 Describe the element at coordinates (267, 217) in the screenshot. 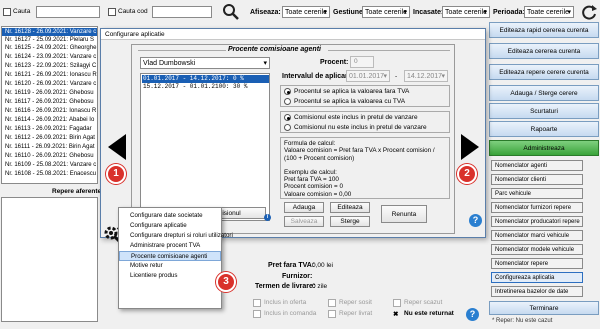

I see `info-icon: i` at that location.